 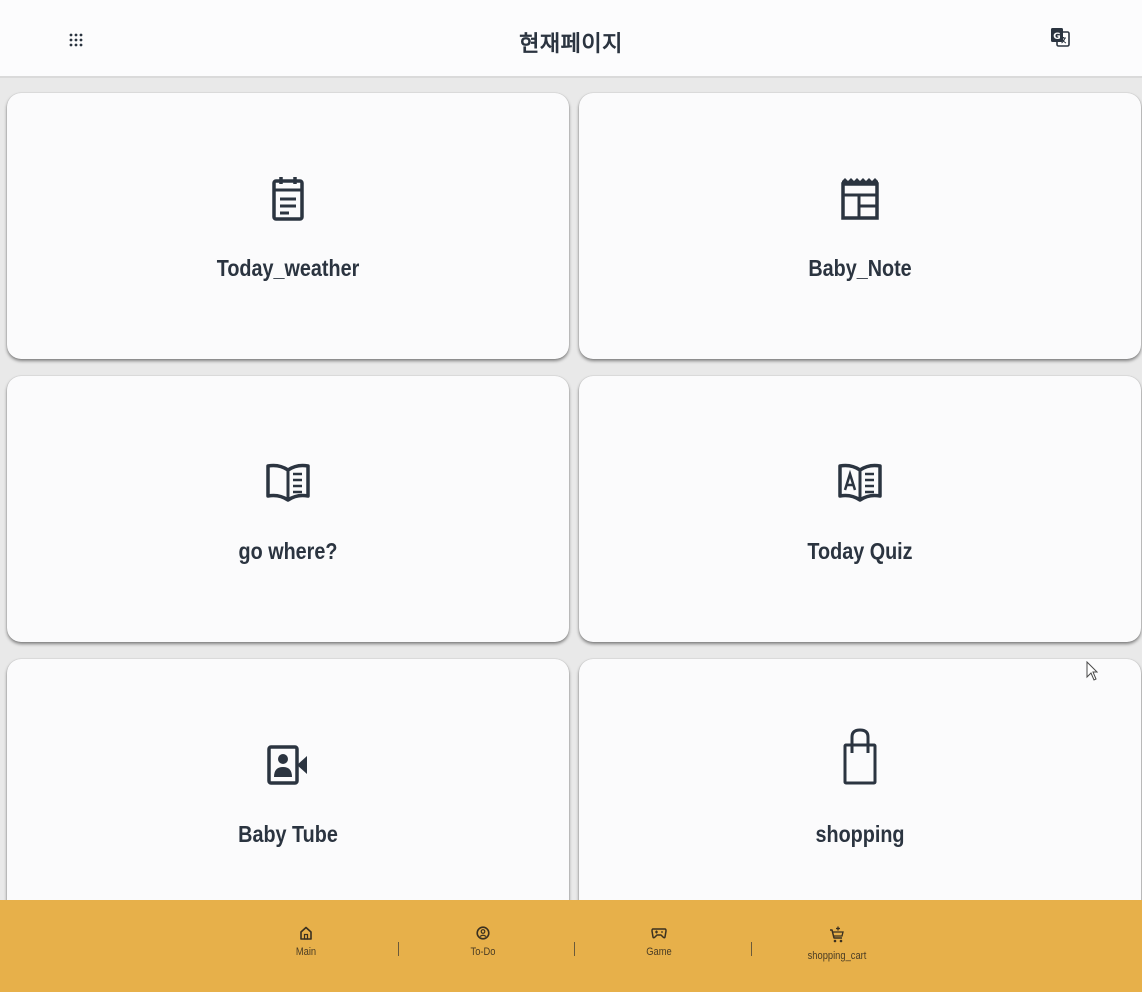 What do you see at coordinates (288, 199) in the screenshot?
I see `note-calendar-icon` at bounding box center [288, 199].